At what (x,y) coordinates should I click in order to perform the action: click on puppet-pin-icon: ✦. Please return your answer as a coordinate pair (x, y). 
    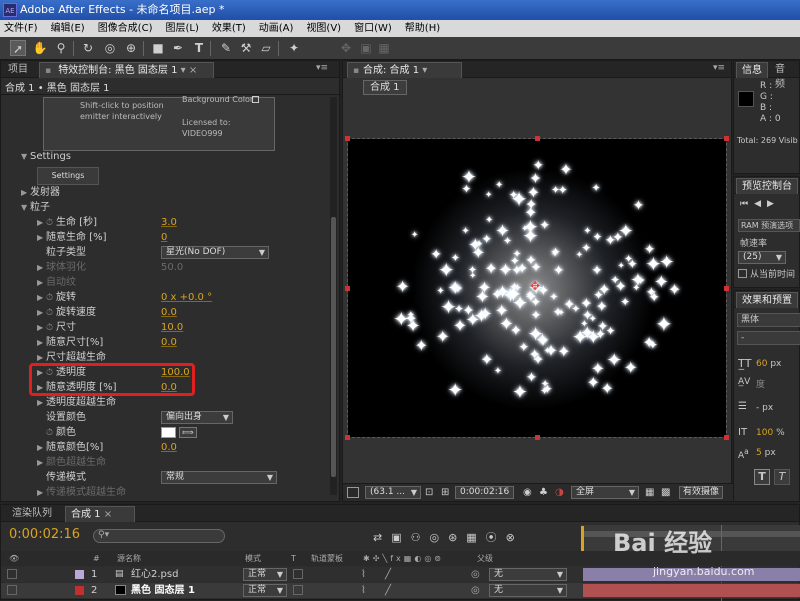
    Looking at the image, I should click on (294, 48).